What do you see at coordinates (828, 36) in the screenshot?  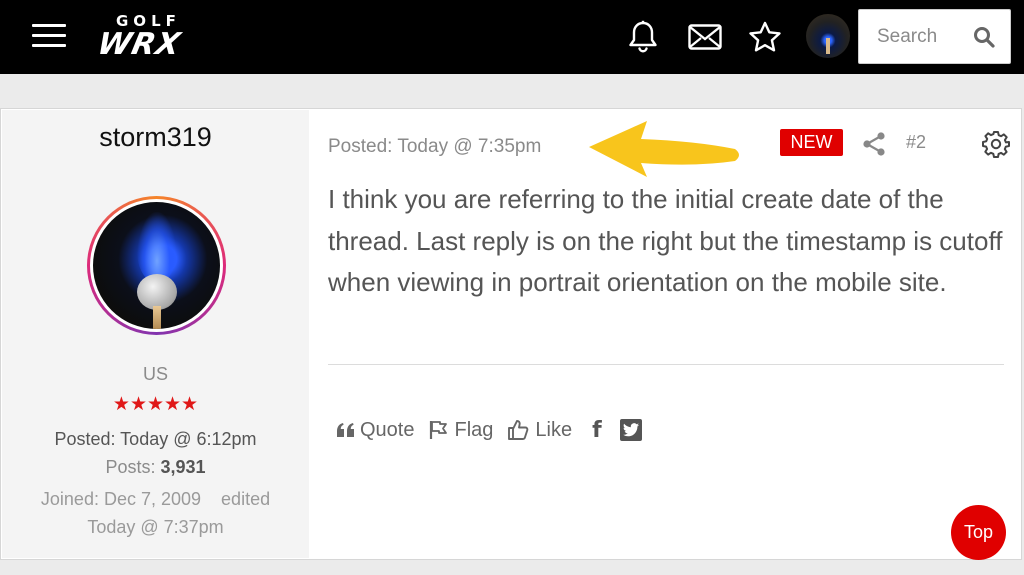 I see `user-avatar` at bounding box center [828, 36].